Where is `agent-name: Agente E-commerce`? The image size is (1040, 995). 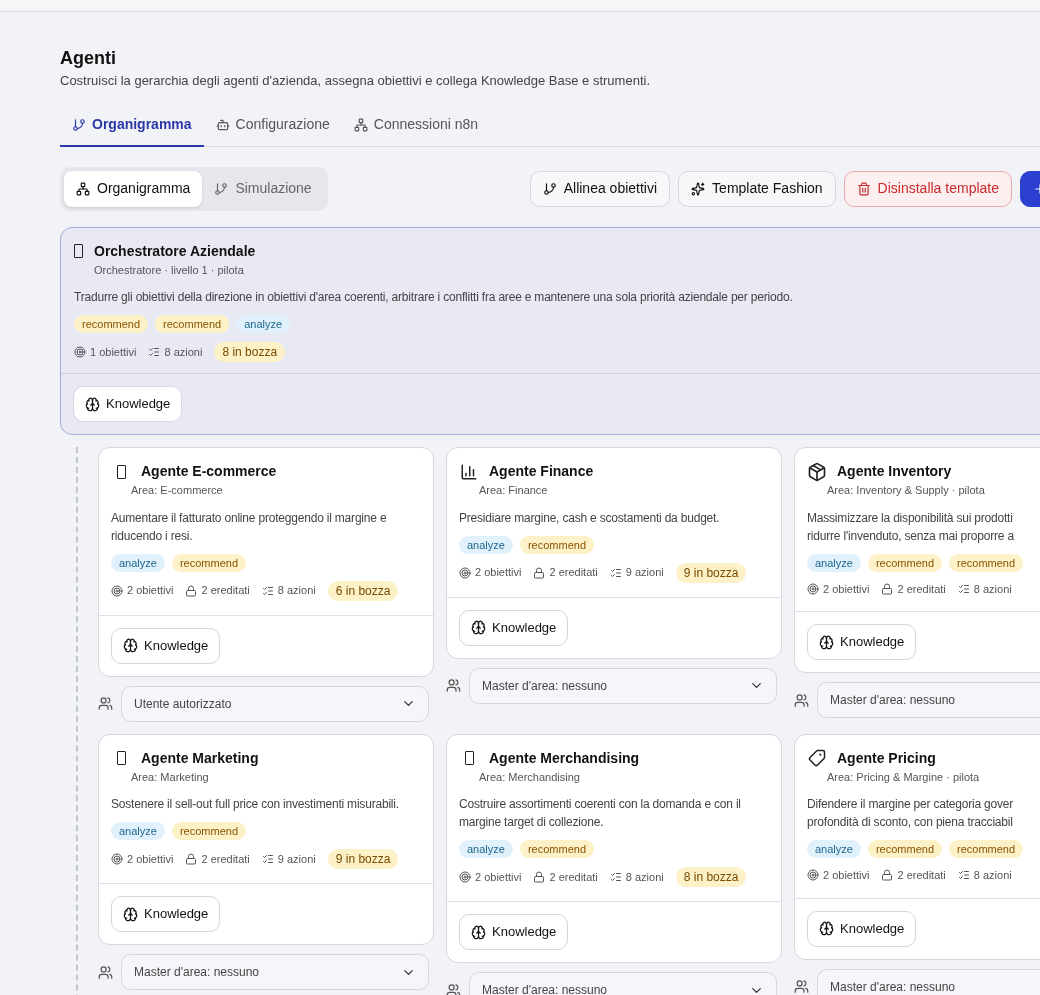 agent-name: Agente E-commerce is located at coordinates (209, 471).